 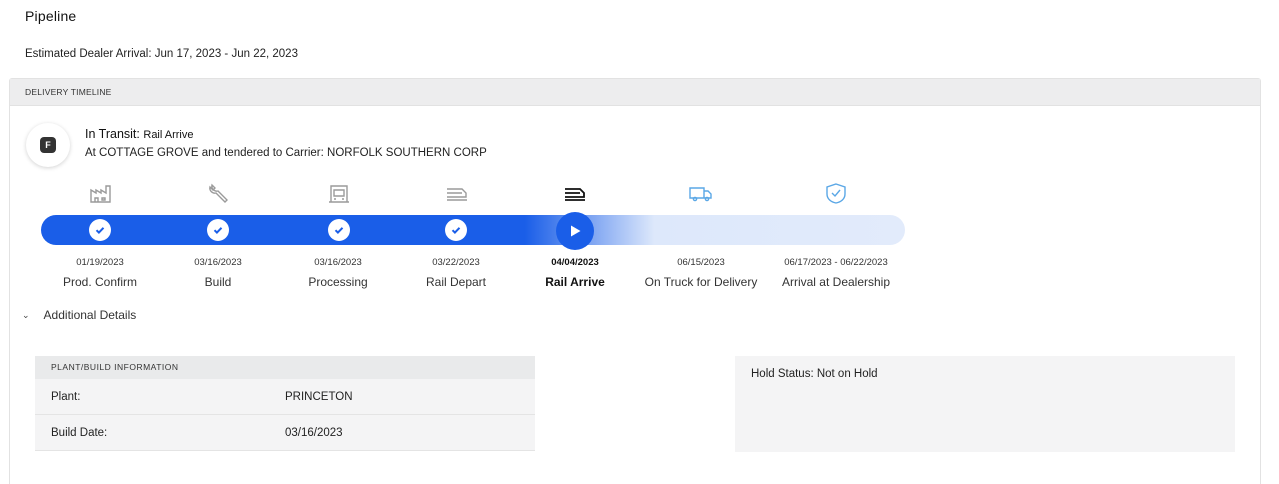 I want to click on chevron-down-icon: ⌄, so click(x=26, y=314).